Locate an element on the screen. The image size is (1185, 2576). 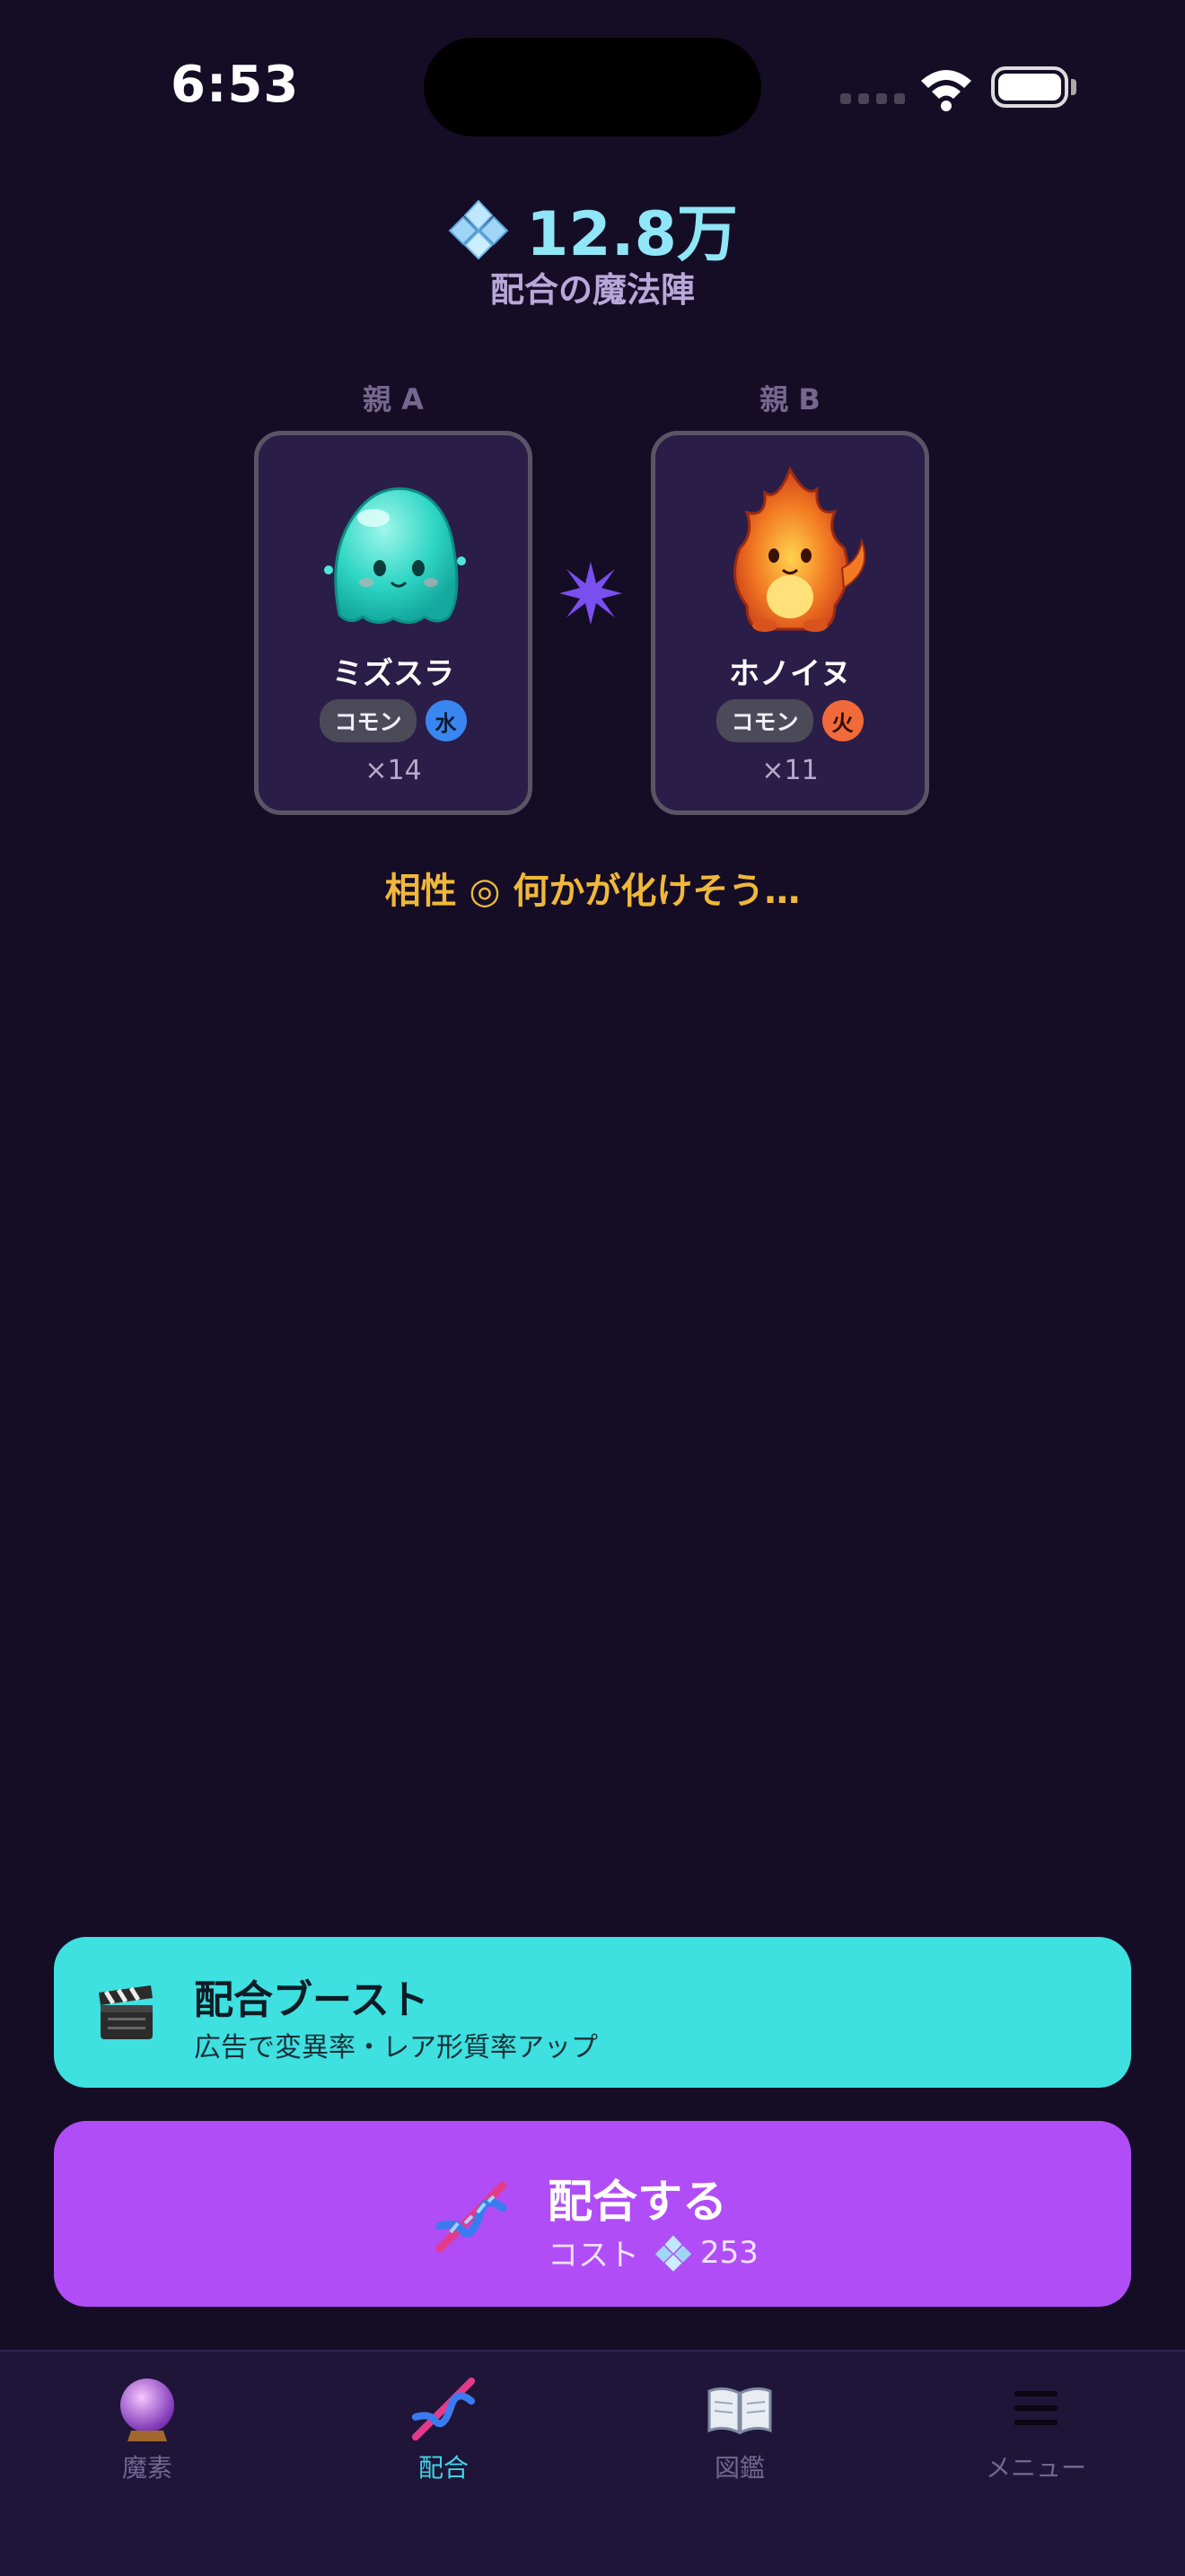
tab-maso: 魔素 is located at coordinates (147, 2428).